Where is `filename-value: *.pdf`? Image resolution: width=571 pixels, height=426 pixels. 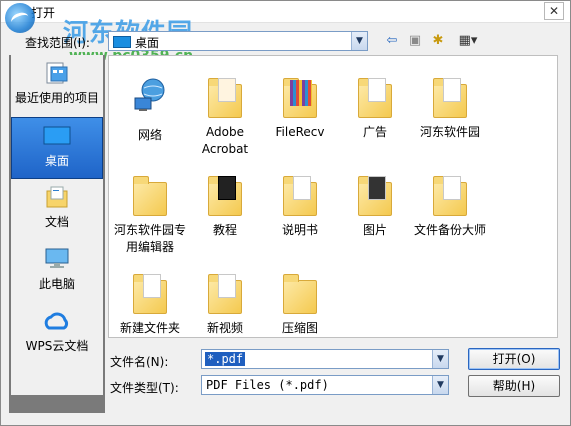
filename-value: *.pdf is located at coordinates (225, 359).